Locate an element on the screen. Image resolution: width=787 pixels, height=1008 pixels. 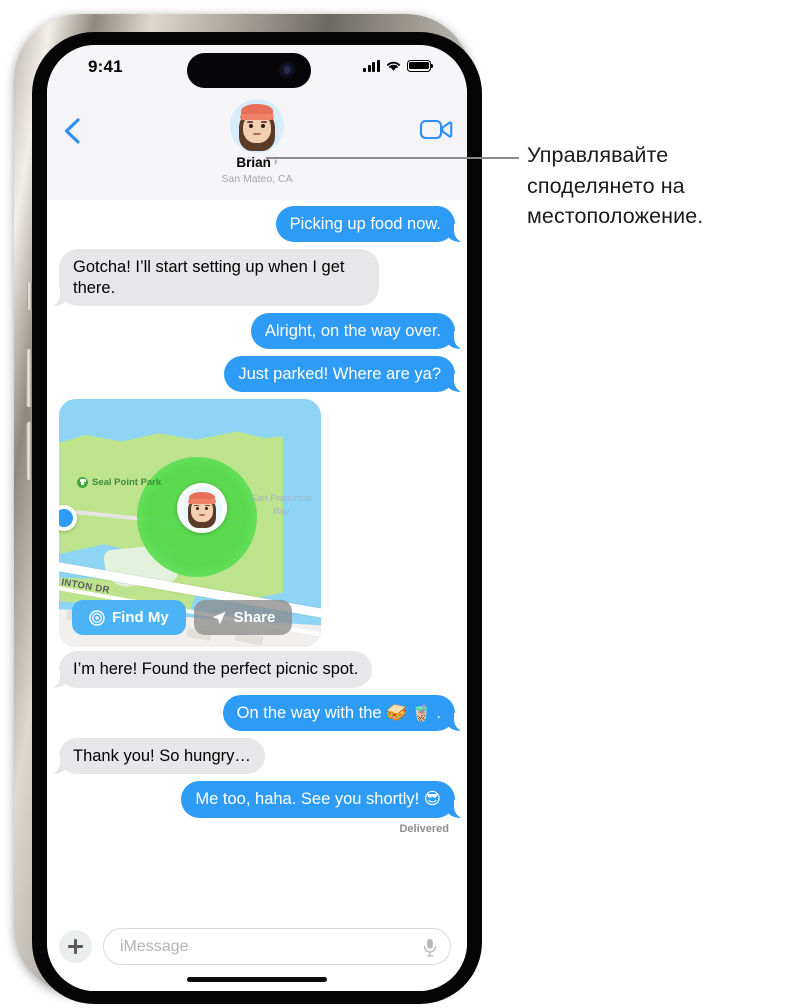
plus-attachment-button is located at coordinates (75, 946).